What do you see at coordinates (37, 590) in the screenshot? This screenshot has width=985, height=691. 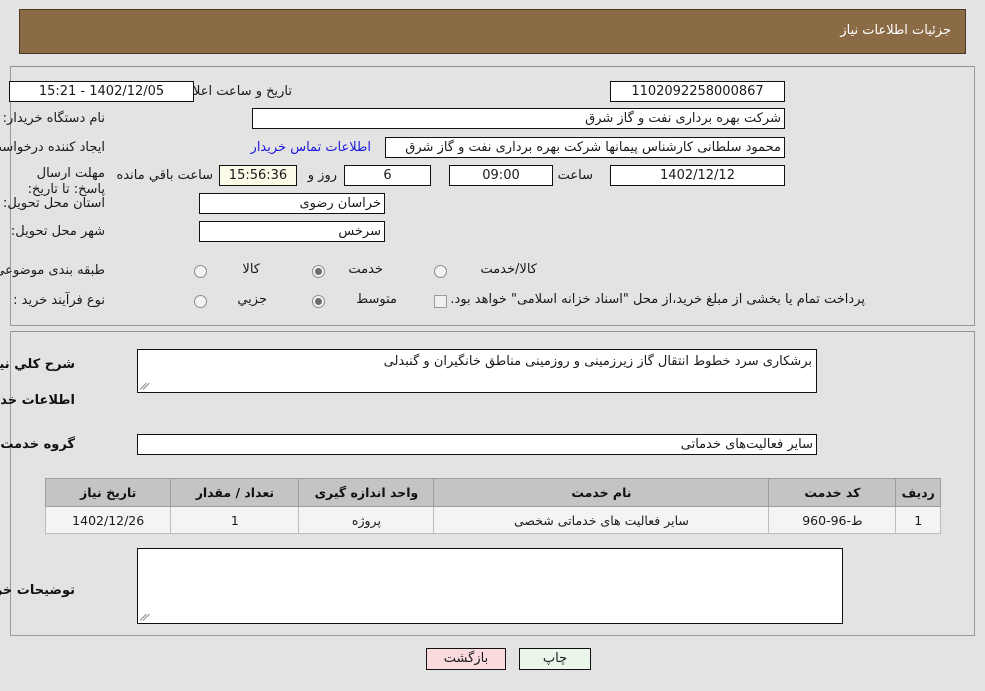 I see `buyer-notes-label: توضیحات خریدار:` at bounding box center [37, 590].